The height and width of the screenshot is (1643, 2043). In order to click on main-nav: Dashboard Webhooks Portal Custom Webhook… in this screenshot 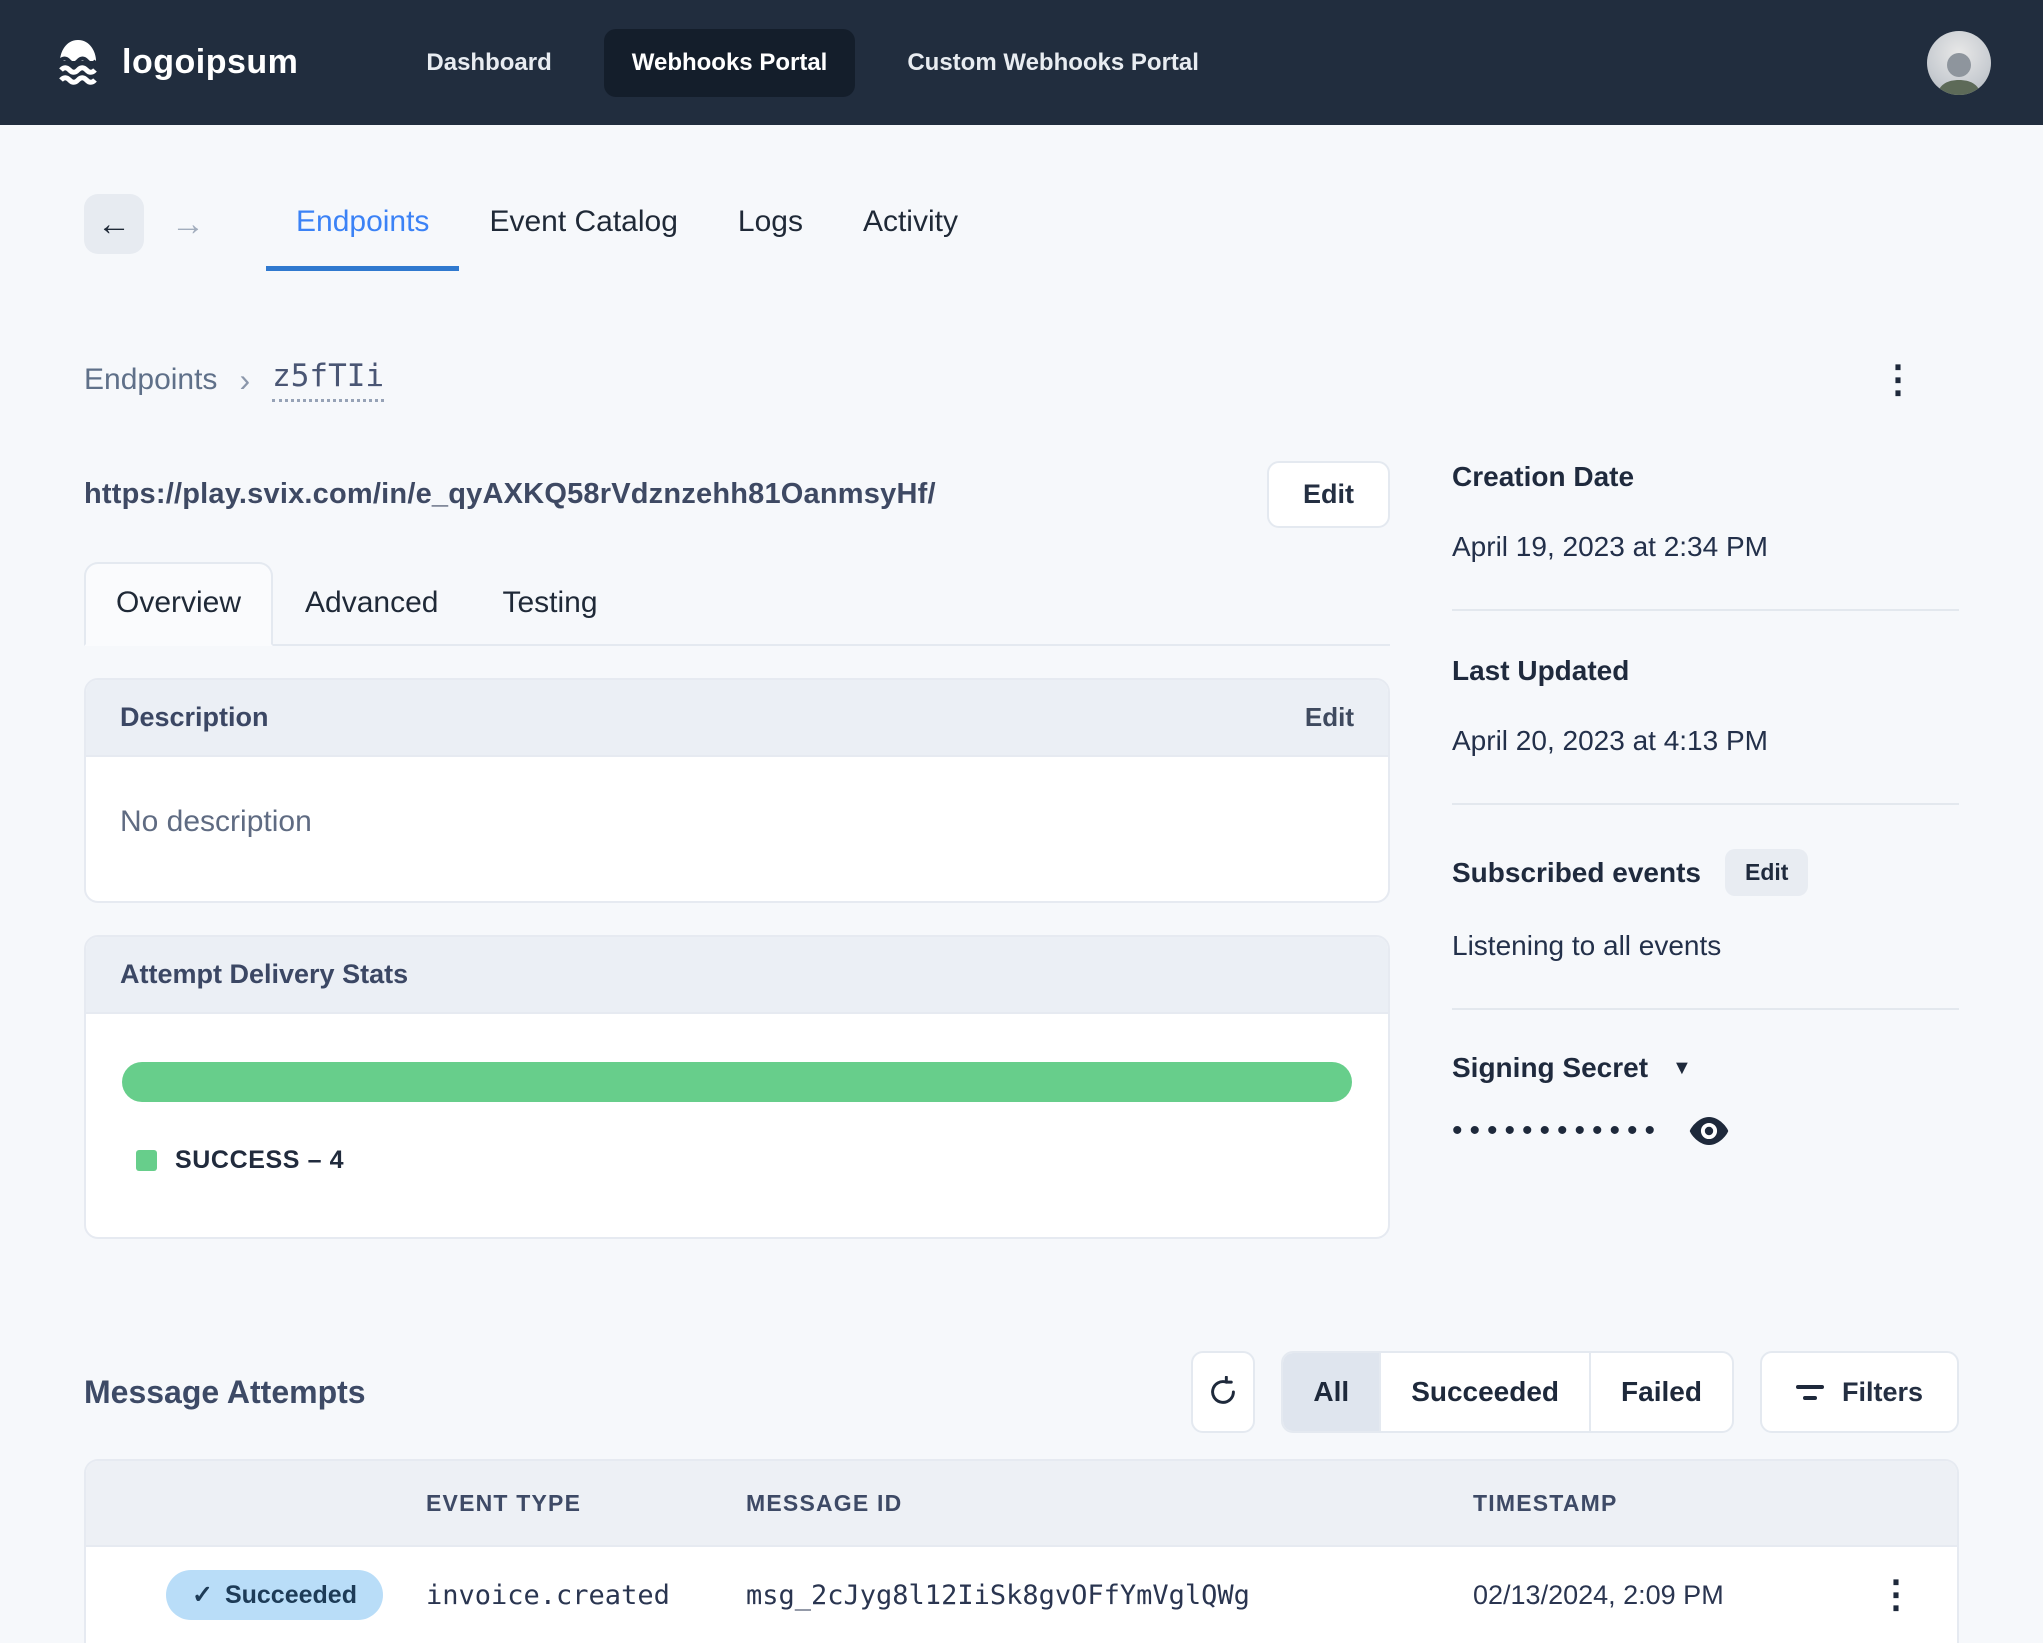, I will do `click(812, 62)`.